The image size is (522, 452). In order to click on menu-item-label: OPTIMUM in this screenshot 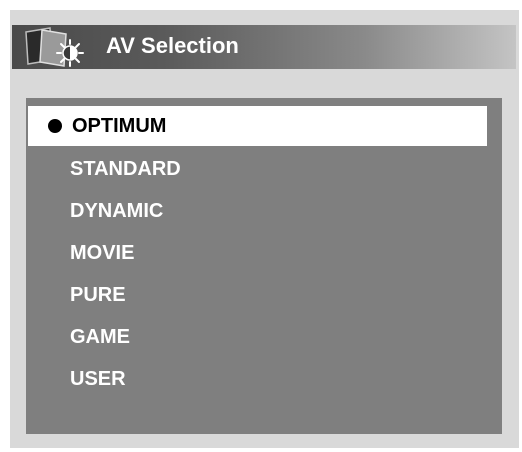, I will do `click(119, 126)`.